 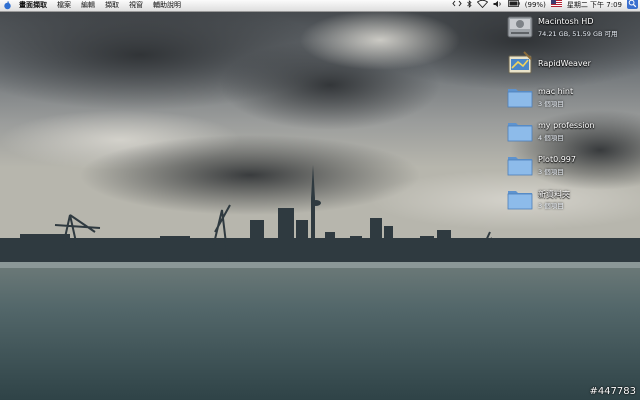 I want to click on wifi-icon, so click(x=482, y=6).